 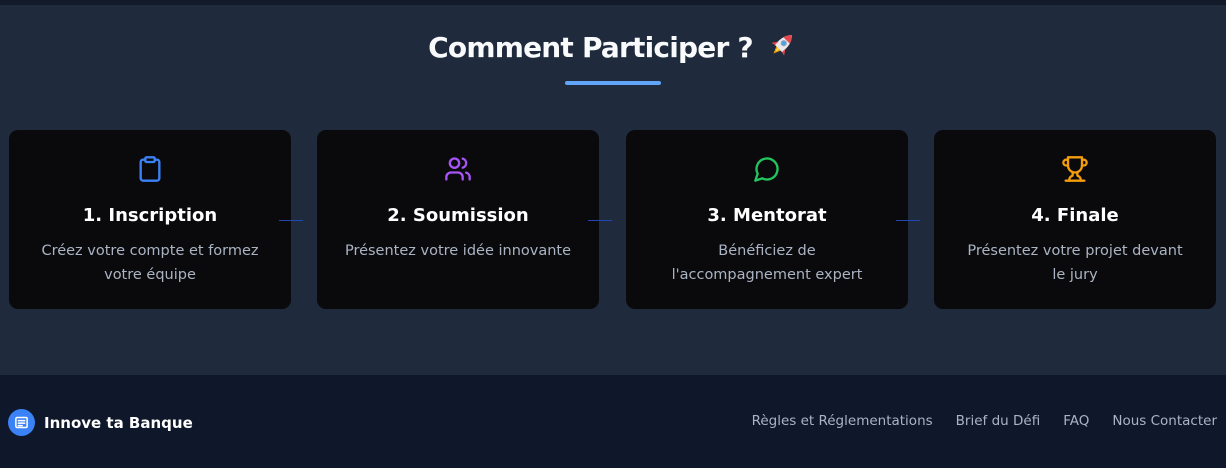 What do you see at coordinates (767, 263) in the screenshot?
I see `step-description: Bénéficiez de l'accompagnement expert` at bounding box center [767, 263].